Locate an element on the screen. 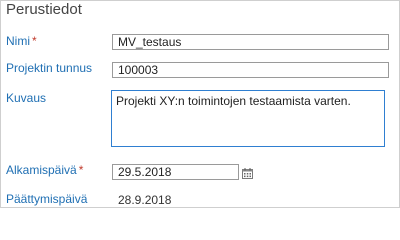 The width and height of the screenshot is (400, 240). start-date-label: Alkamispäivä * is located at coordinates (44, 170).